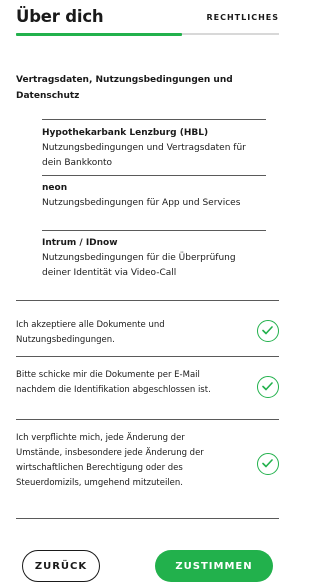 This screenshot has width=320, height=583. Describe the element at coordinates (214, 566) in the screenshot. I see `accept-button: ZUSTIMMEN` at that location.